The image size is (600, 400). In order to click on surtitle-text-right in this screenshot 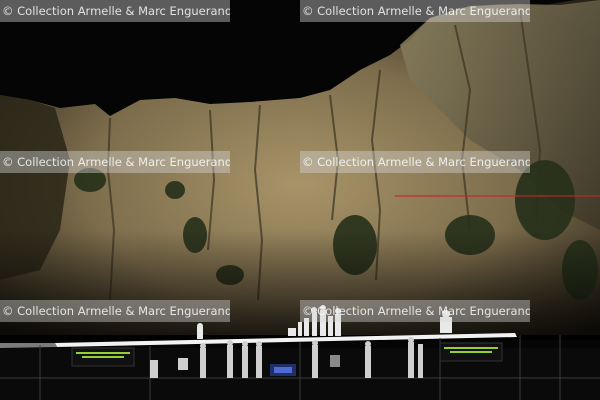, I will do `click(471, 350)`.